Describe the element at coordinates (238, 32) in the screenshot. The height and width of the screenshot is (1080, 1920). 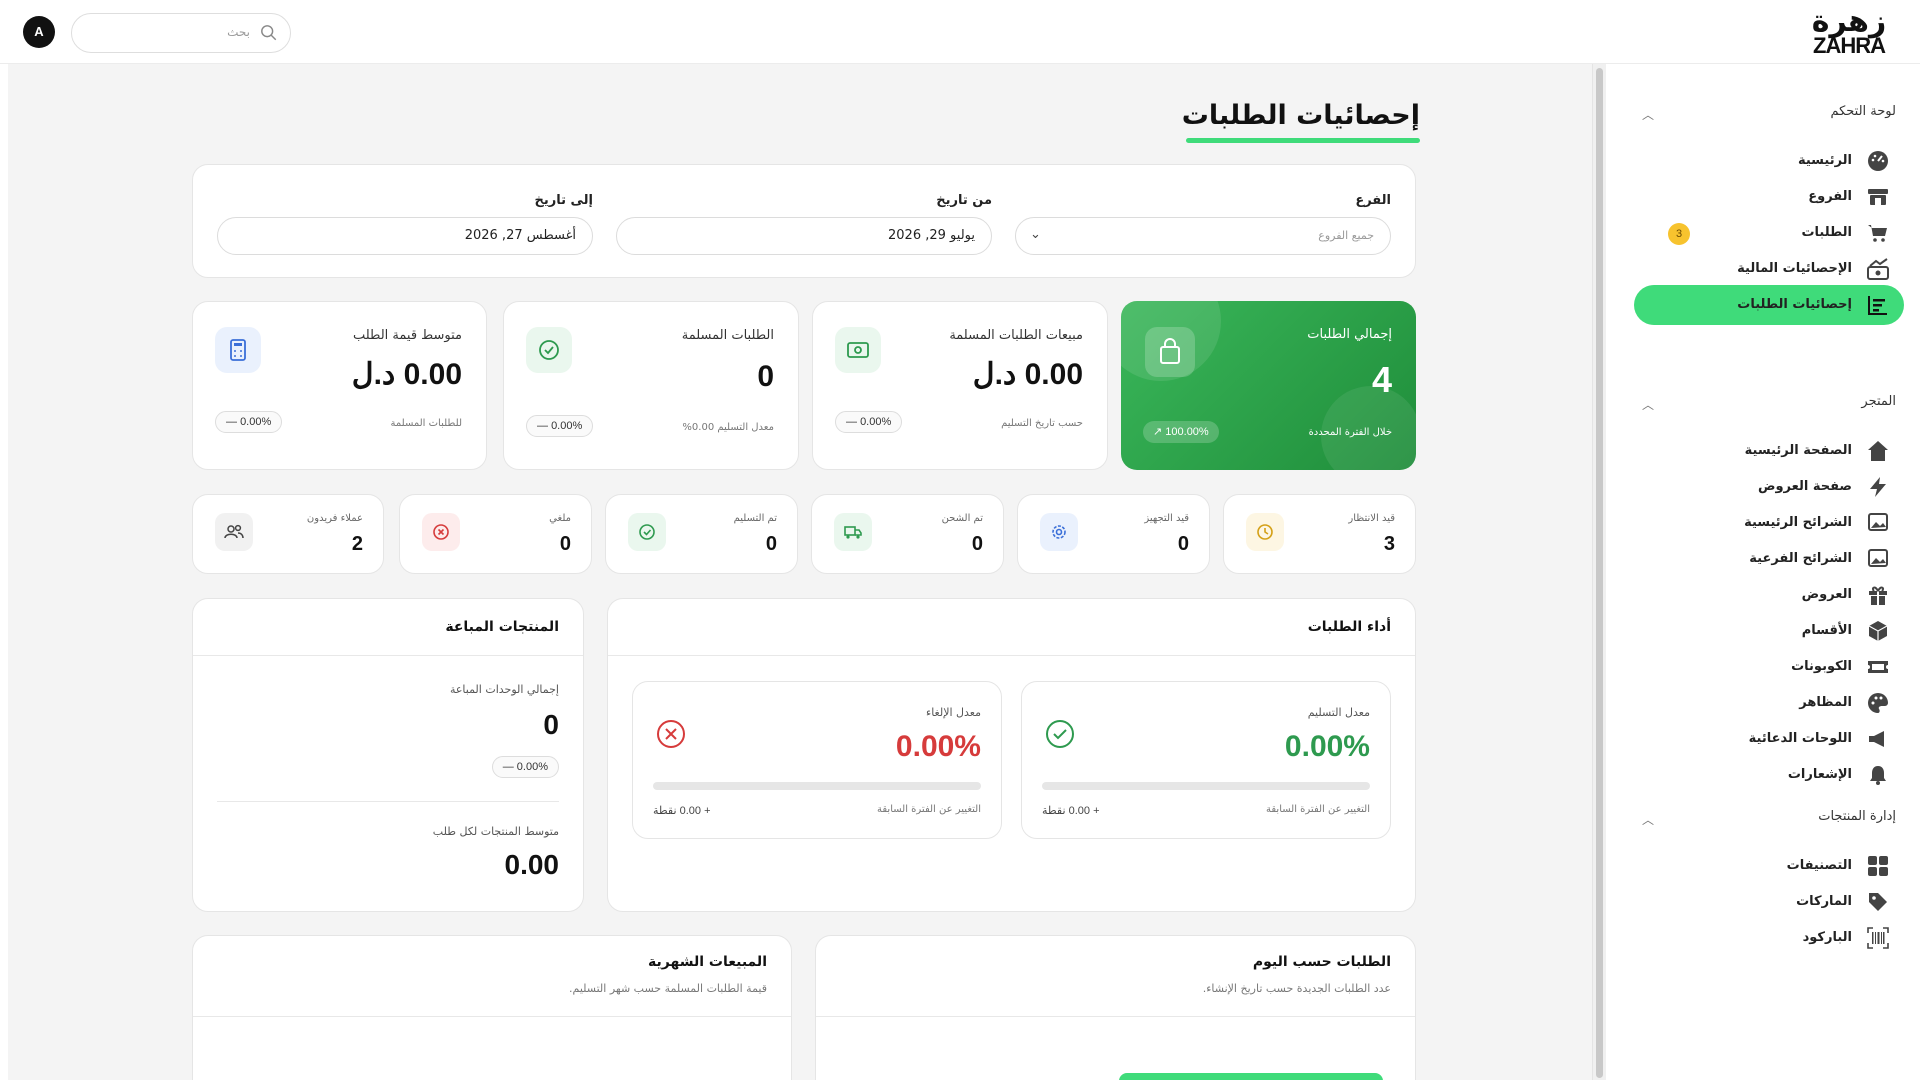
I see `search-placeholder: بحث` at that location.